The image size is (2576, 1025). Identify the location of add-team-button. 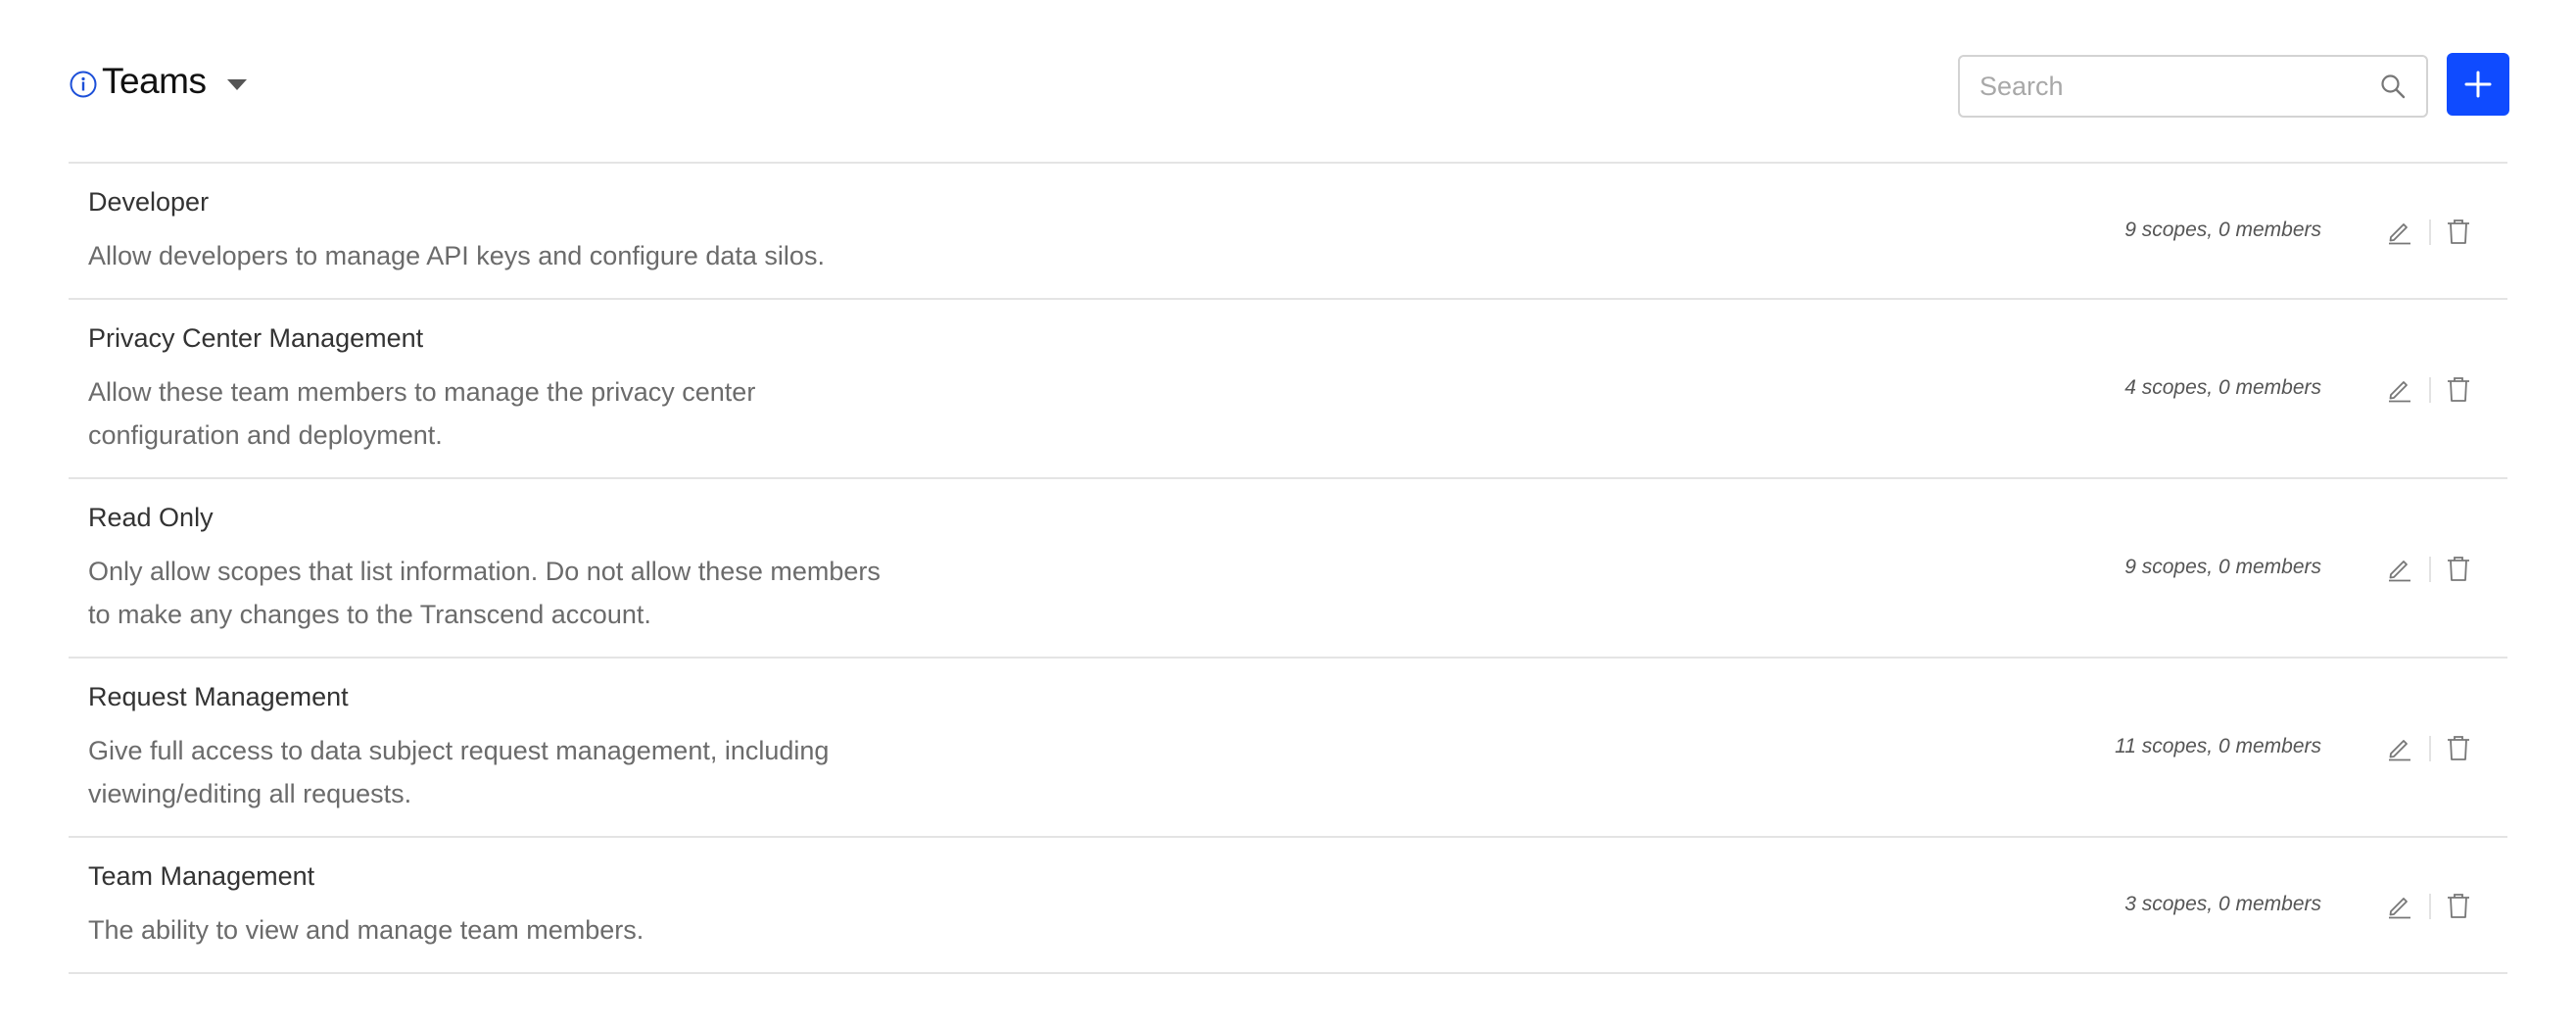
(2478, 84).